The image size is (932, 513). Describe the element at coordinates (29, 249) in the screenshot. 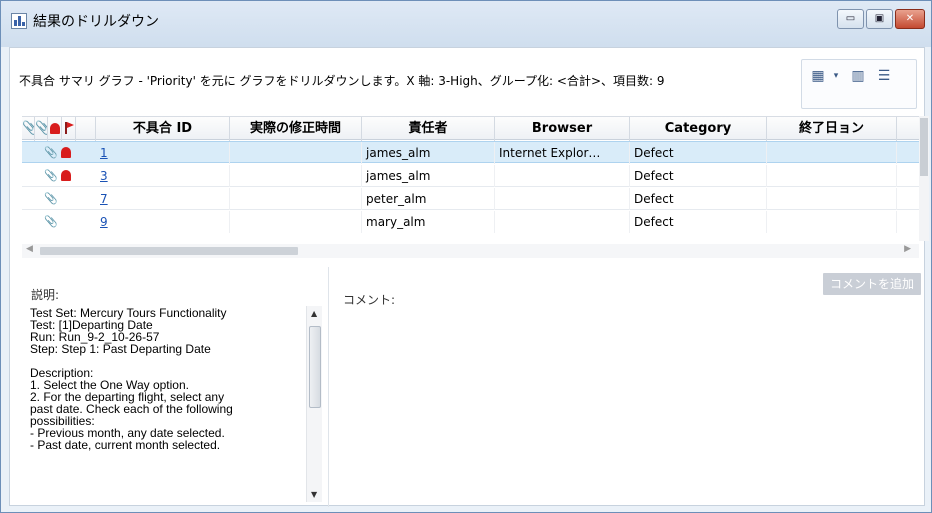

I see `scroll-left-icon: ◀` at that location.